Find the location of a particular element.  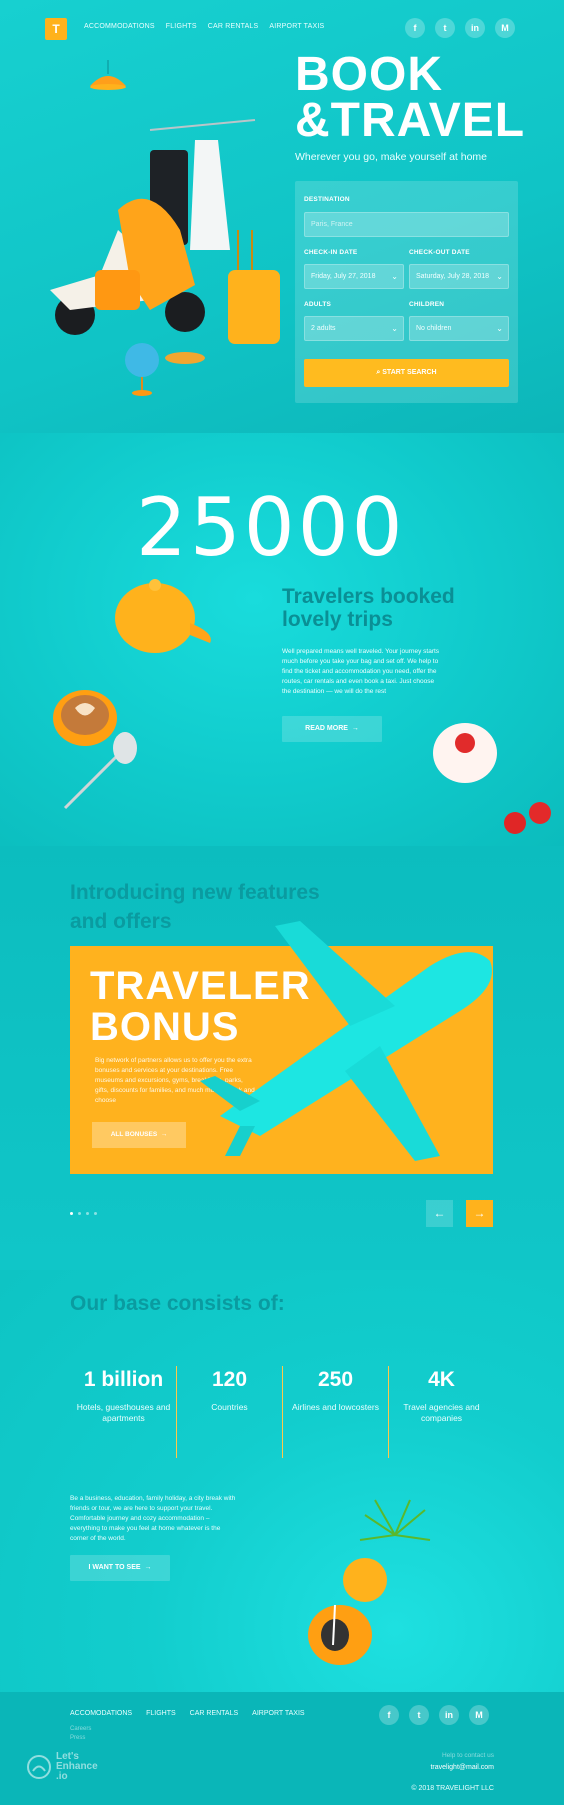

footer-nav-airport-taxis: AIRPORT TAXIS is located at coordinates (278, 1713).